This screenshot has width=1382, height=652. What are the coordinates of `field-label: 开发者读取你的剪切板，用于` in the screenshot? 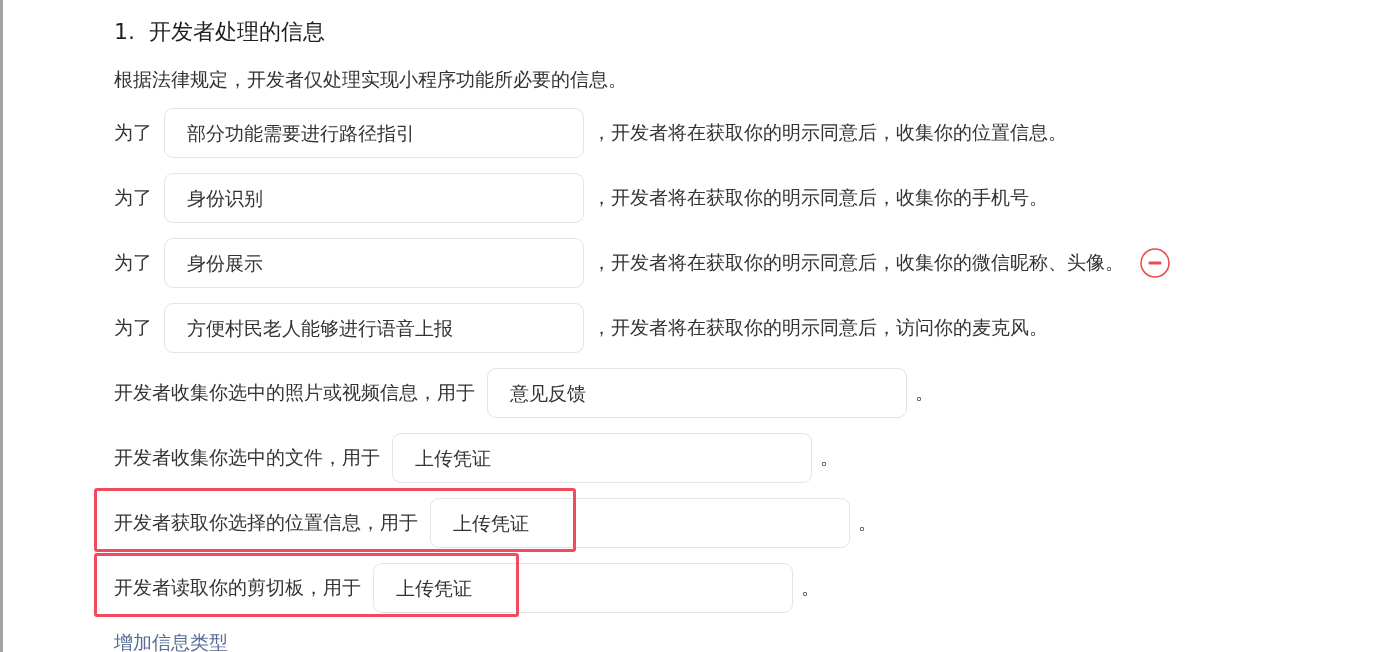 It's located at (237, 588).